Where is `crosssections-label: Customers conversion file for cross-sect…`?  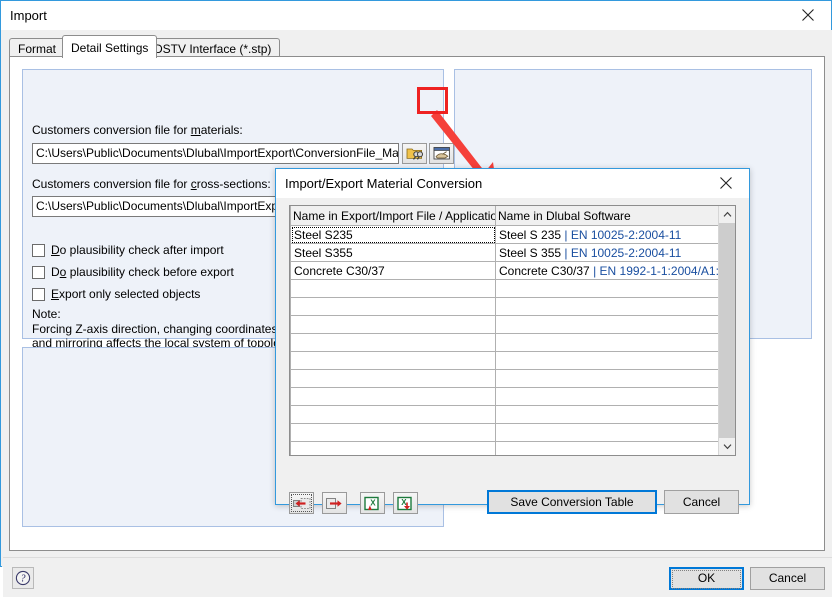 crosssections-label: Customers conversion file for cross-sect… is located at coordinates (151, 184).